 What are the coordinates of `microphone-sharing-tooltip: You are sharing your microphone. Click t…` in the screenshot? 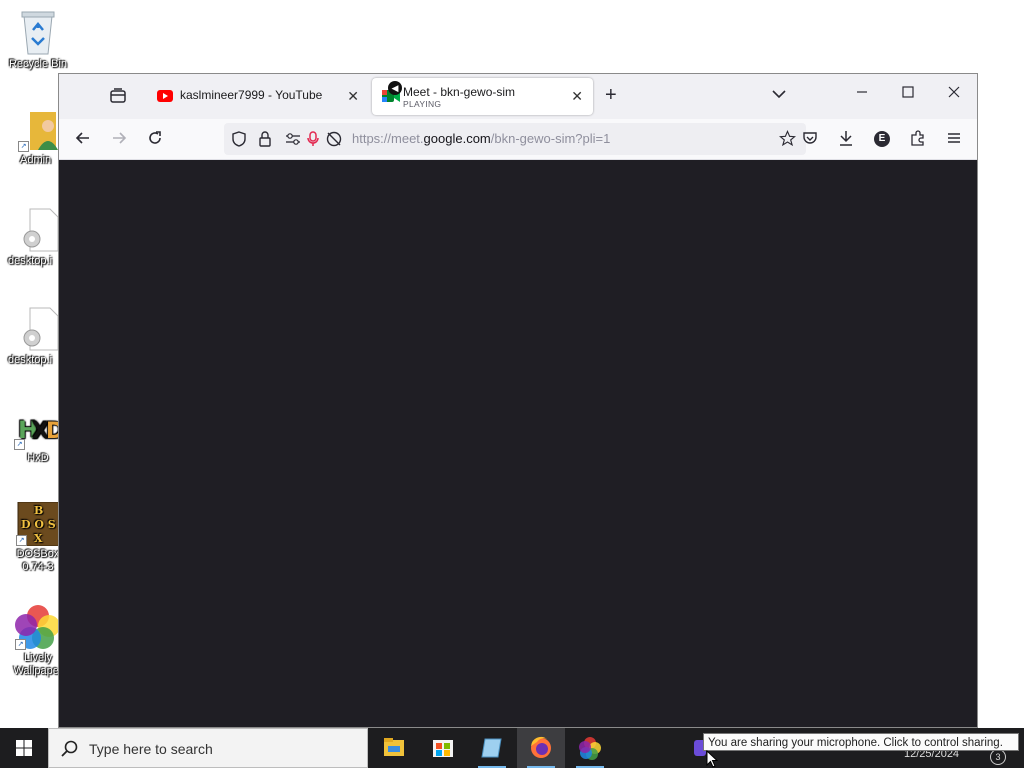 It's located at (861, 742).